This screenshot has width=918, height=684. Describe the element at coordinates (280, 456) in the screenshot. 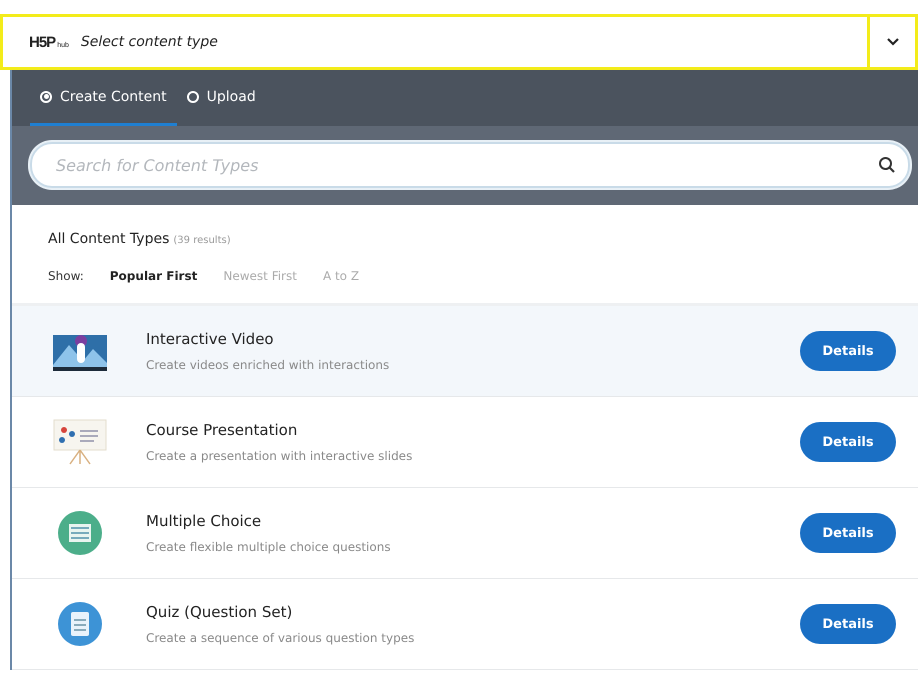

I see `content-type-description: Create a presentation with interactive slides` at that location.